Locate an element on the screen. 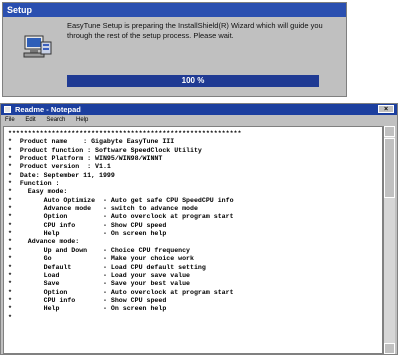 The height and width of the screenshot is (355, 400). readme-line: * Product name : Gigabyte EasyTune III is located at coordinates (91, 142).